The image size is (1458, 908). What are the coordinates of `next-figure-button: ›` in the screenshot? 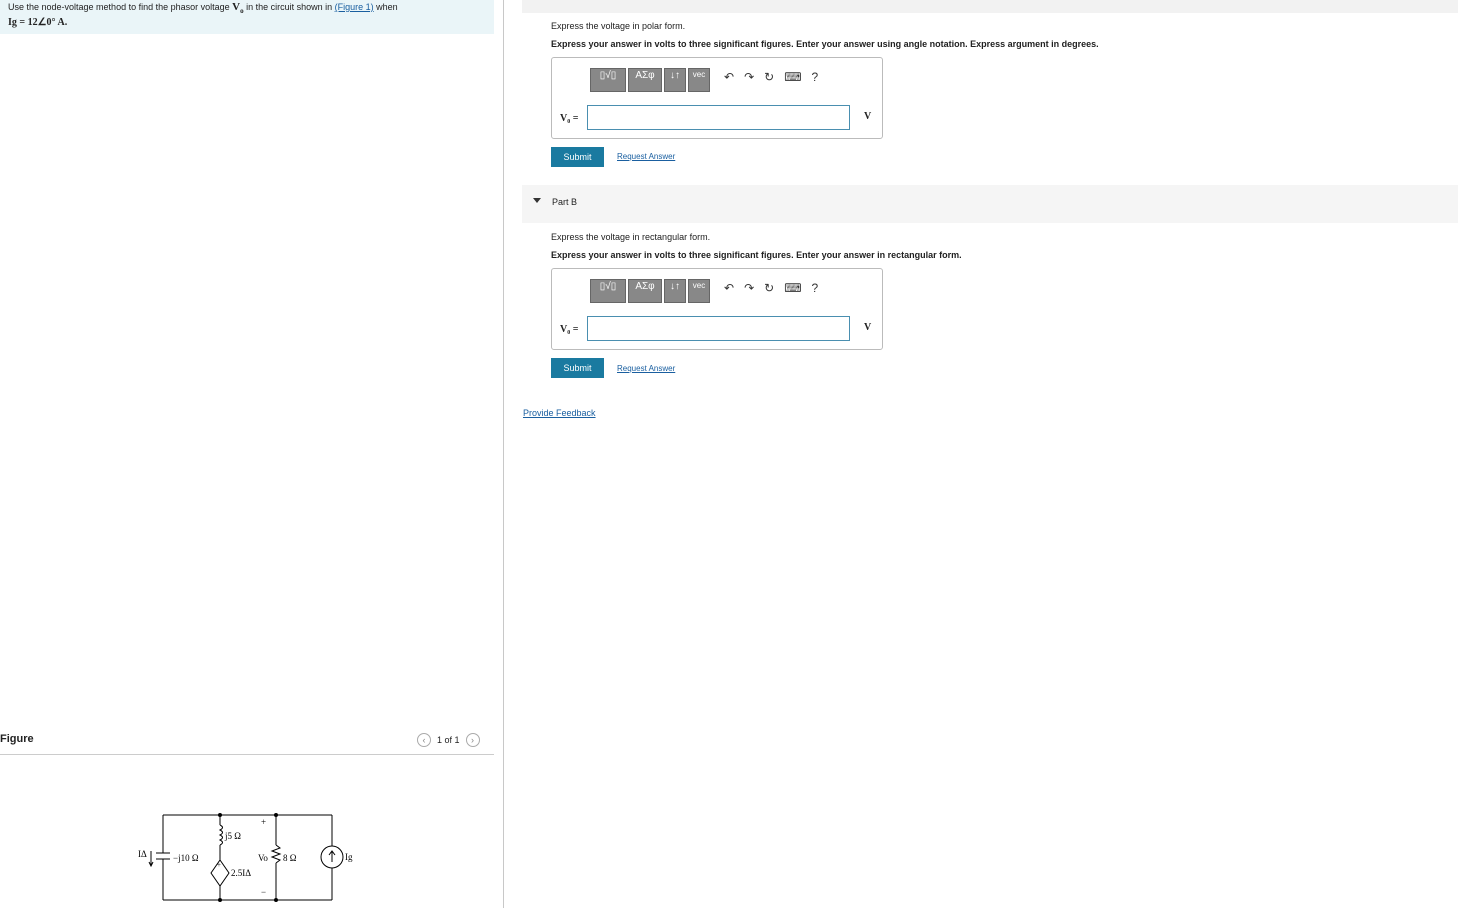 It's located at (472, 740).